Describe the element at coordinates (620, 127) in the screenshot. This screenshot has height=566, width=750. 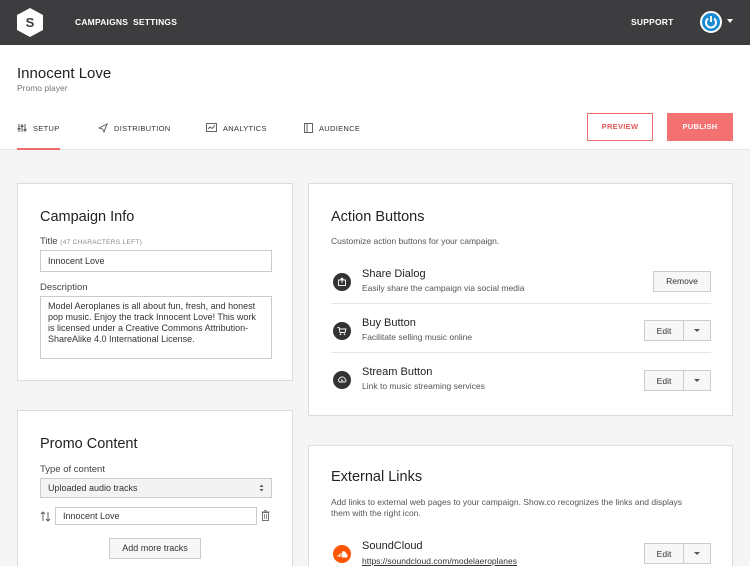
I see `preview-button: PREVIEW` at that location.